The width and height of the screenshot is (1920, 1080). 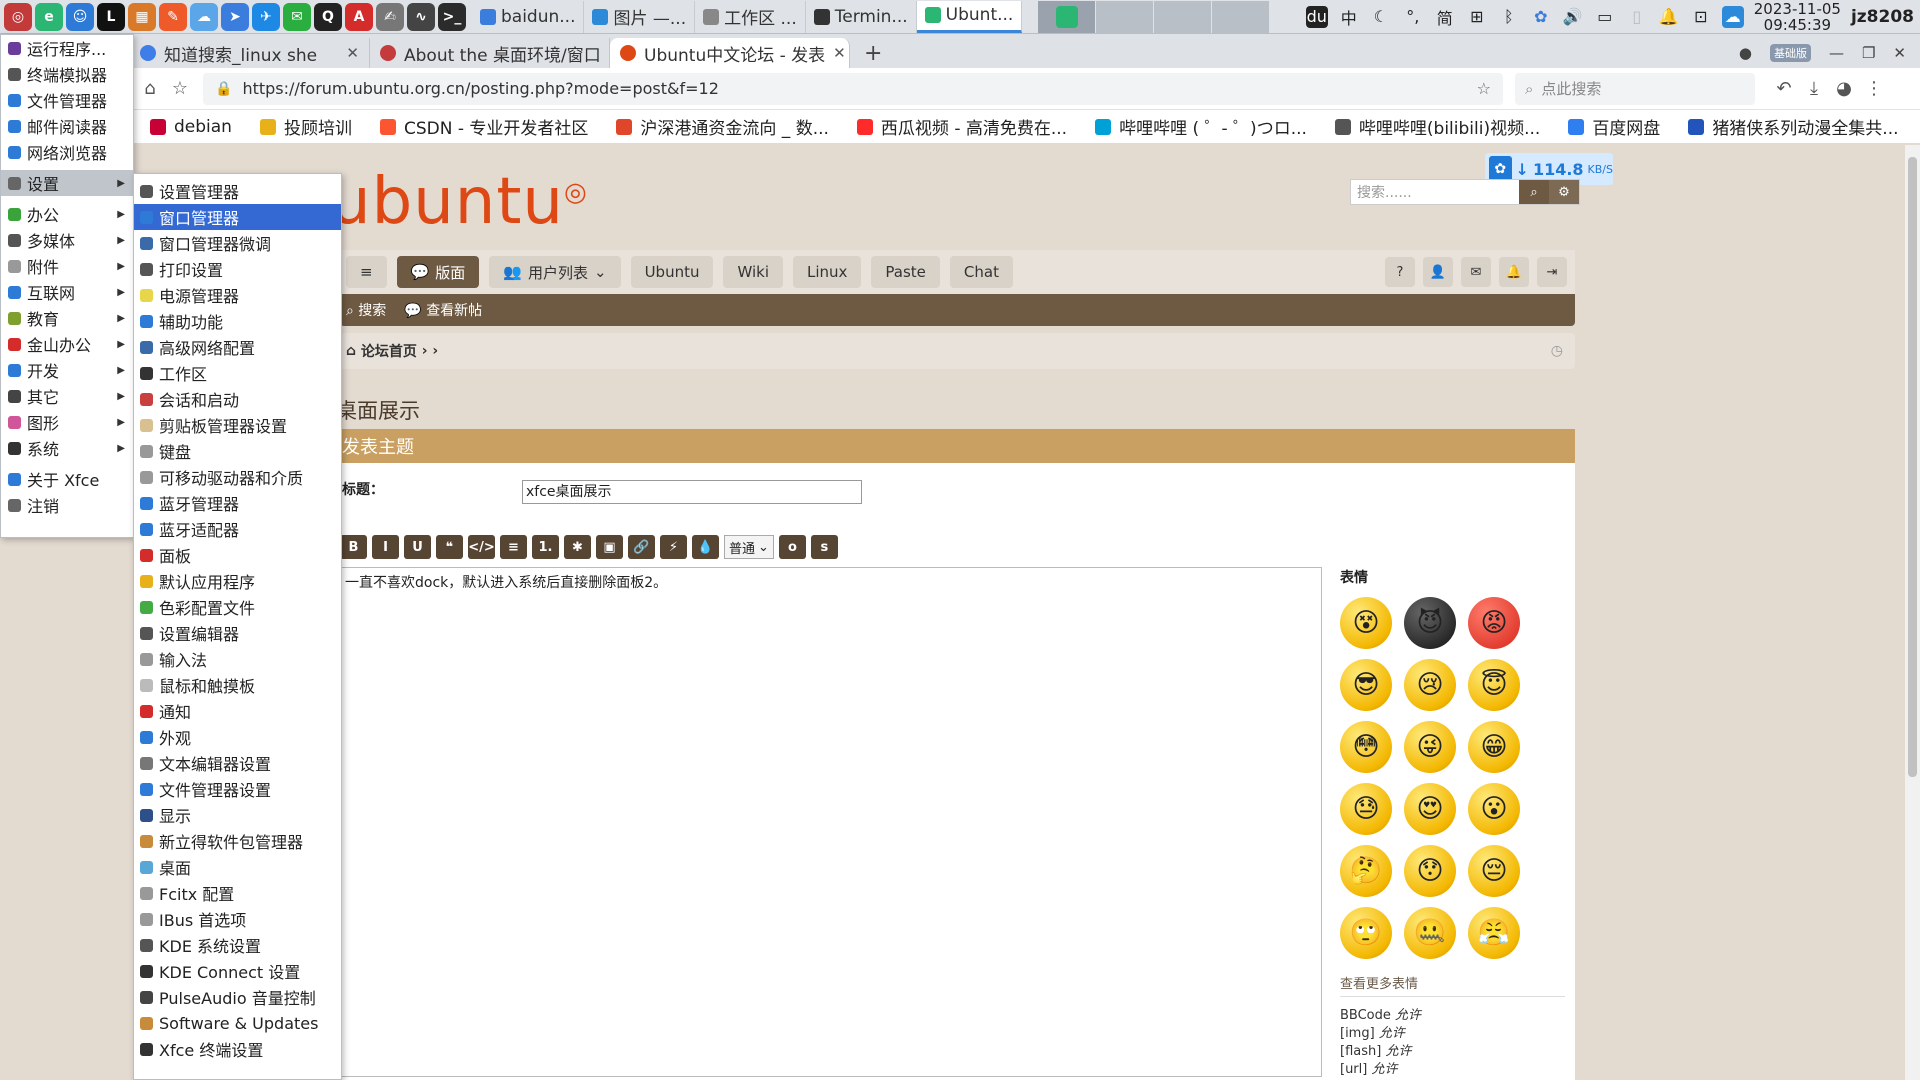 What do you see at coordinates (142, 16) in the screenshot?
I see `media-launcher-icon: ▦` at bounding box center [142, 16].